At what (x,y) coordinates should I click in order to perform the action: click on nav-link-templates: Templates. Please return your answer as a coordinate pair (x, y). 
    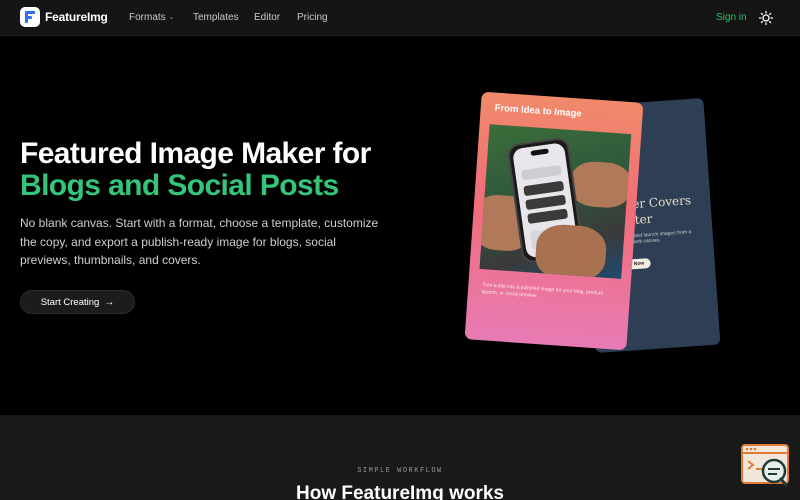
    Looking at the image, I should click on (216, 17).